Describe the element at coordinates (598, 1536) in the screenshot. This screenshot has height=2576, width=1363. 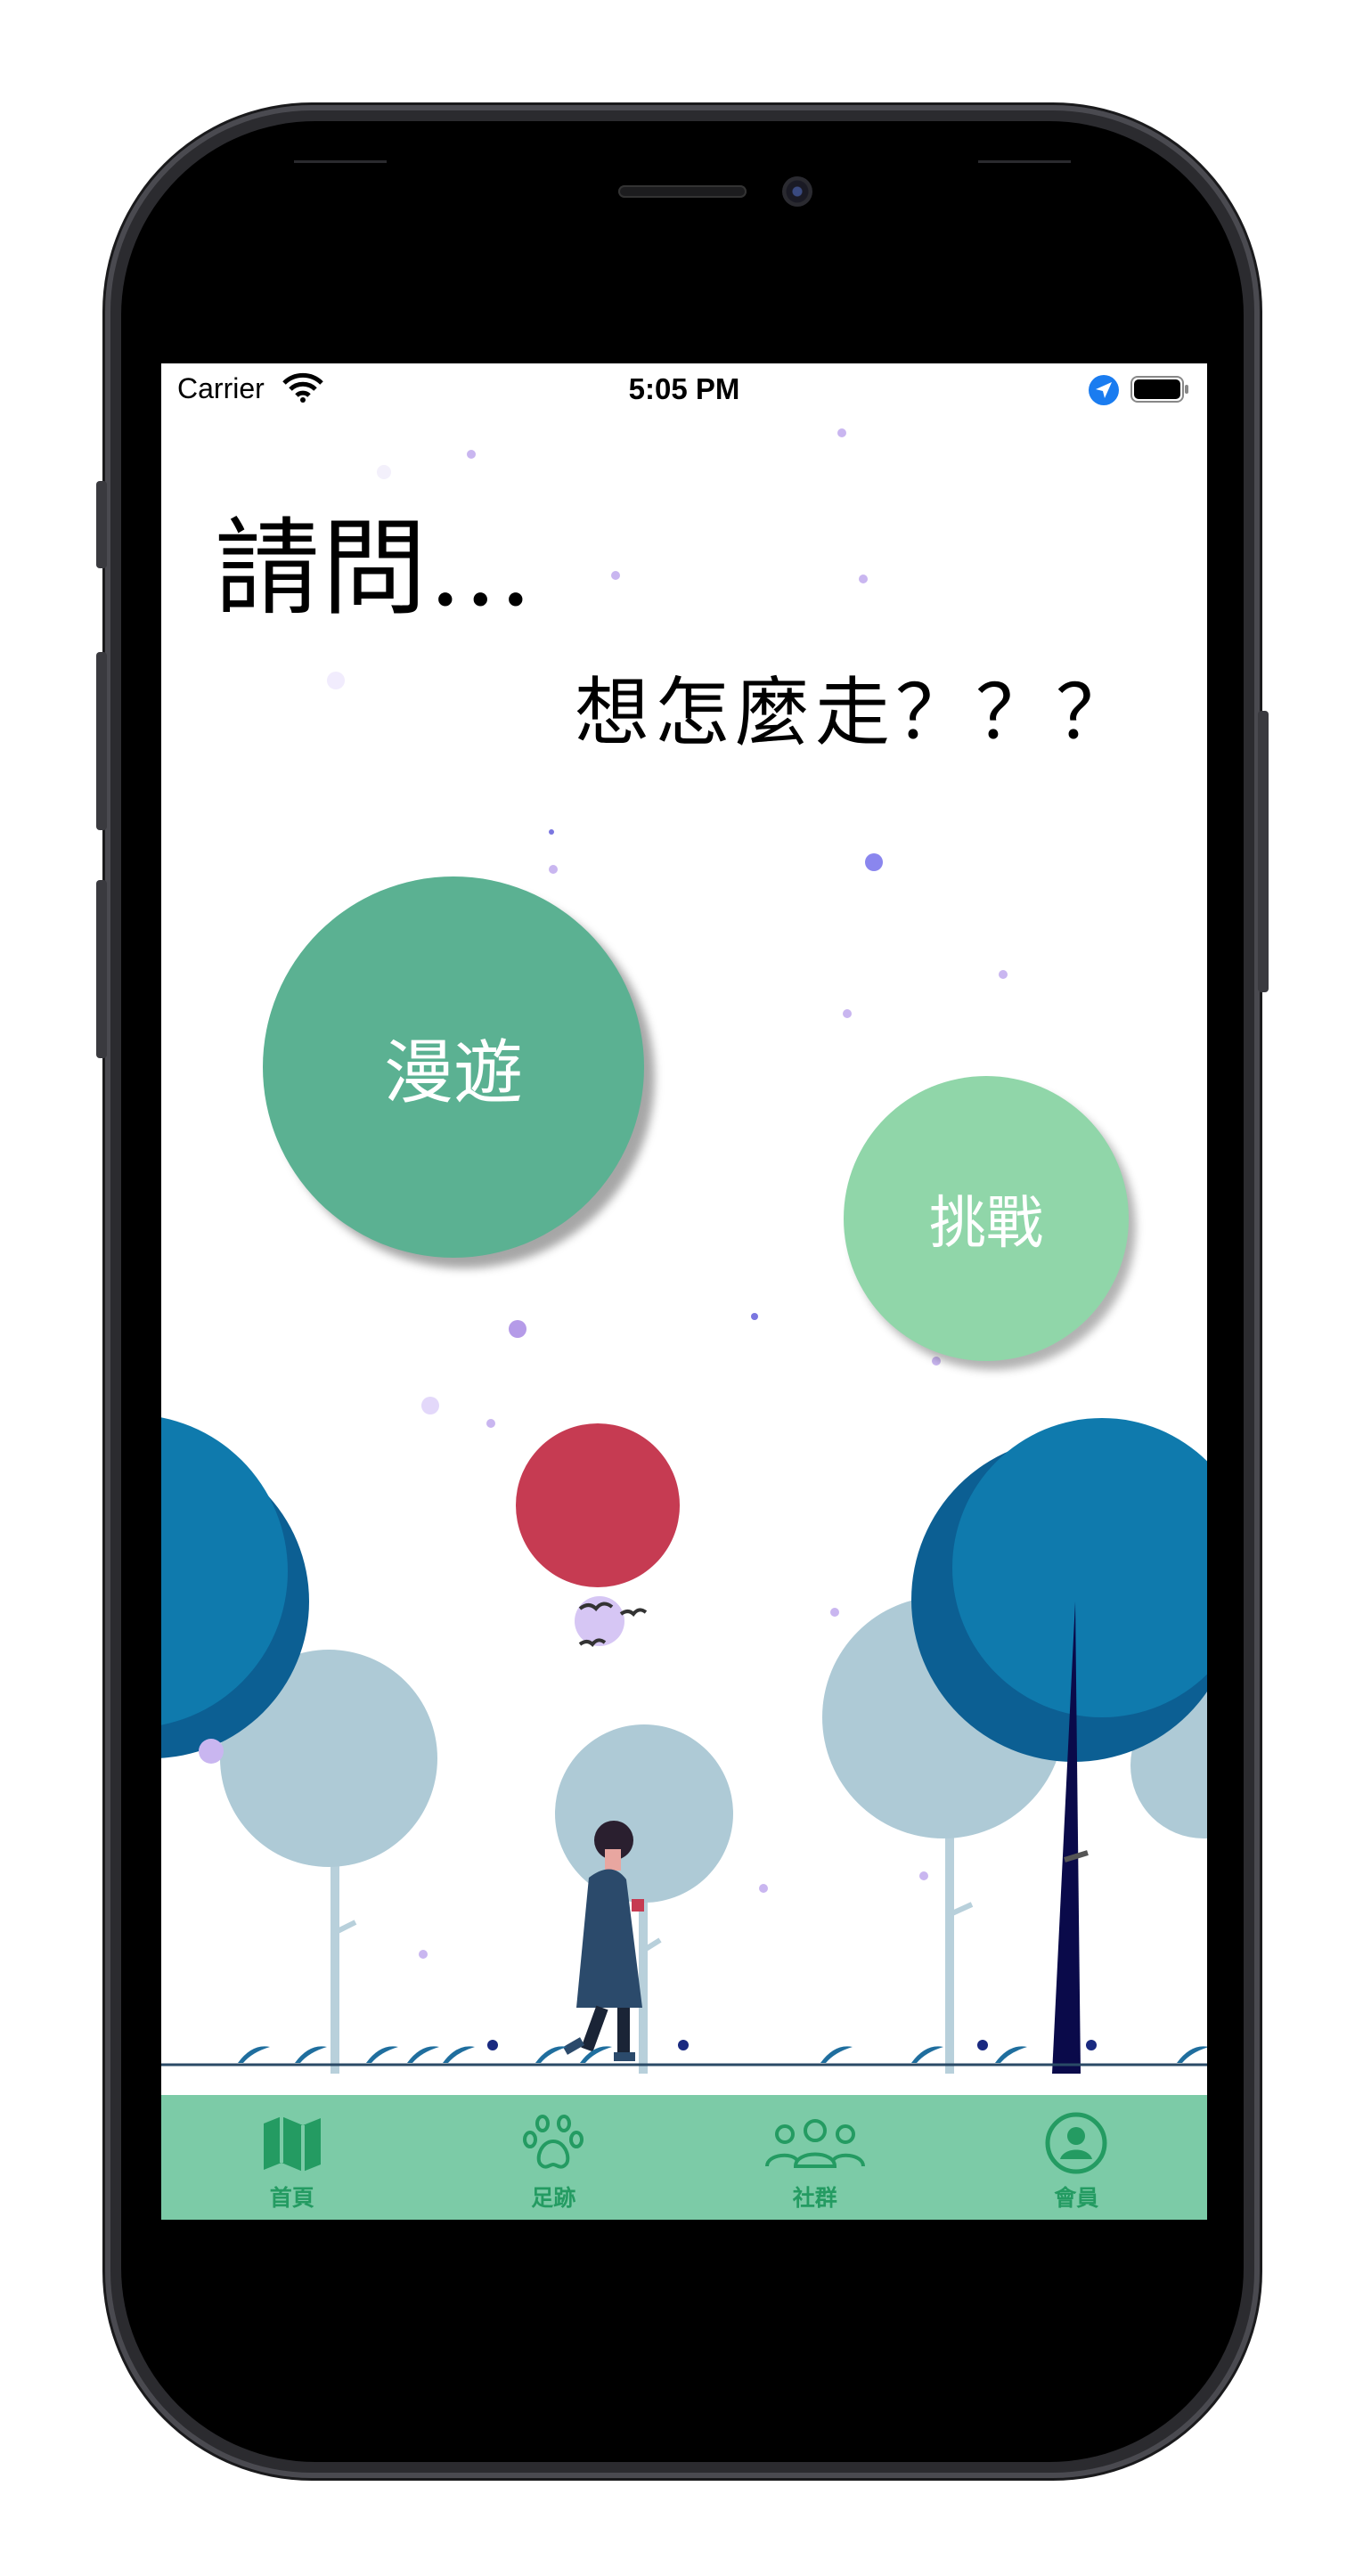
I see `red-balloon` at that location.